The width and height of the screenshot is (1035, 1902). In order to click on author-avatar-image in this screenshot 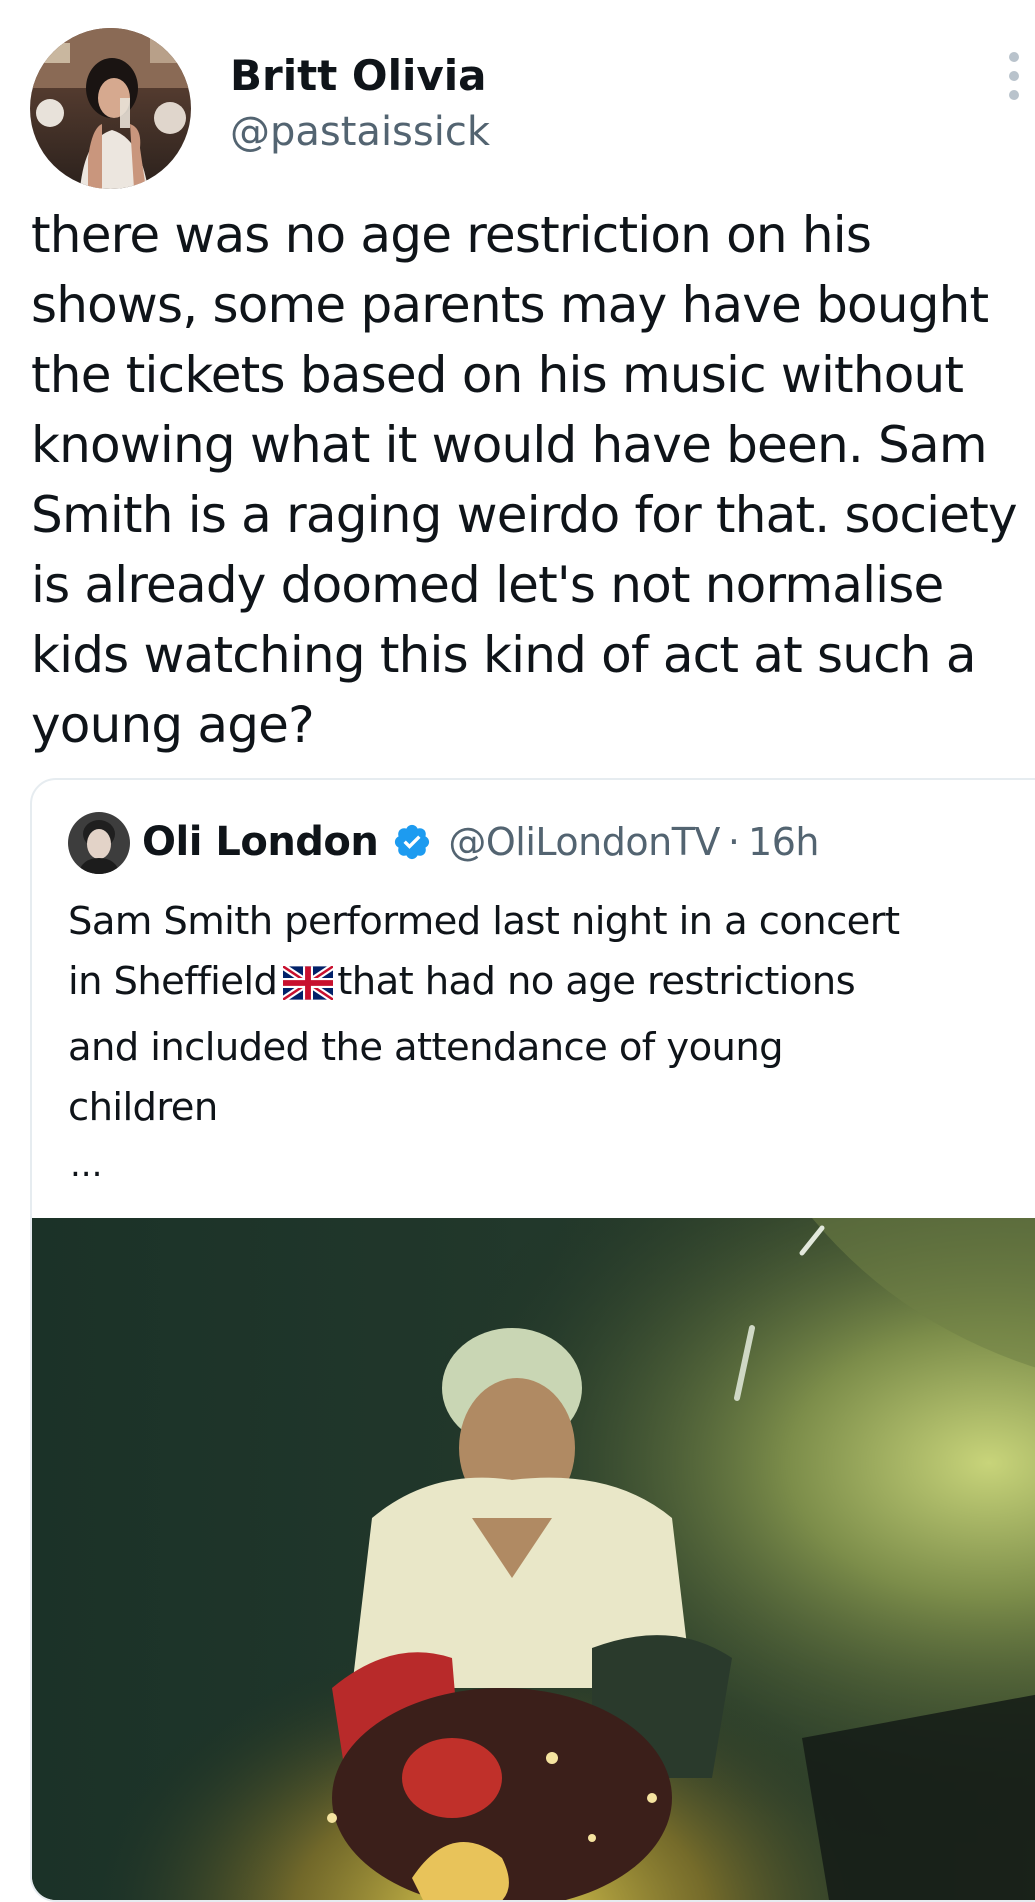, I will do `click(110, 108)`.